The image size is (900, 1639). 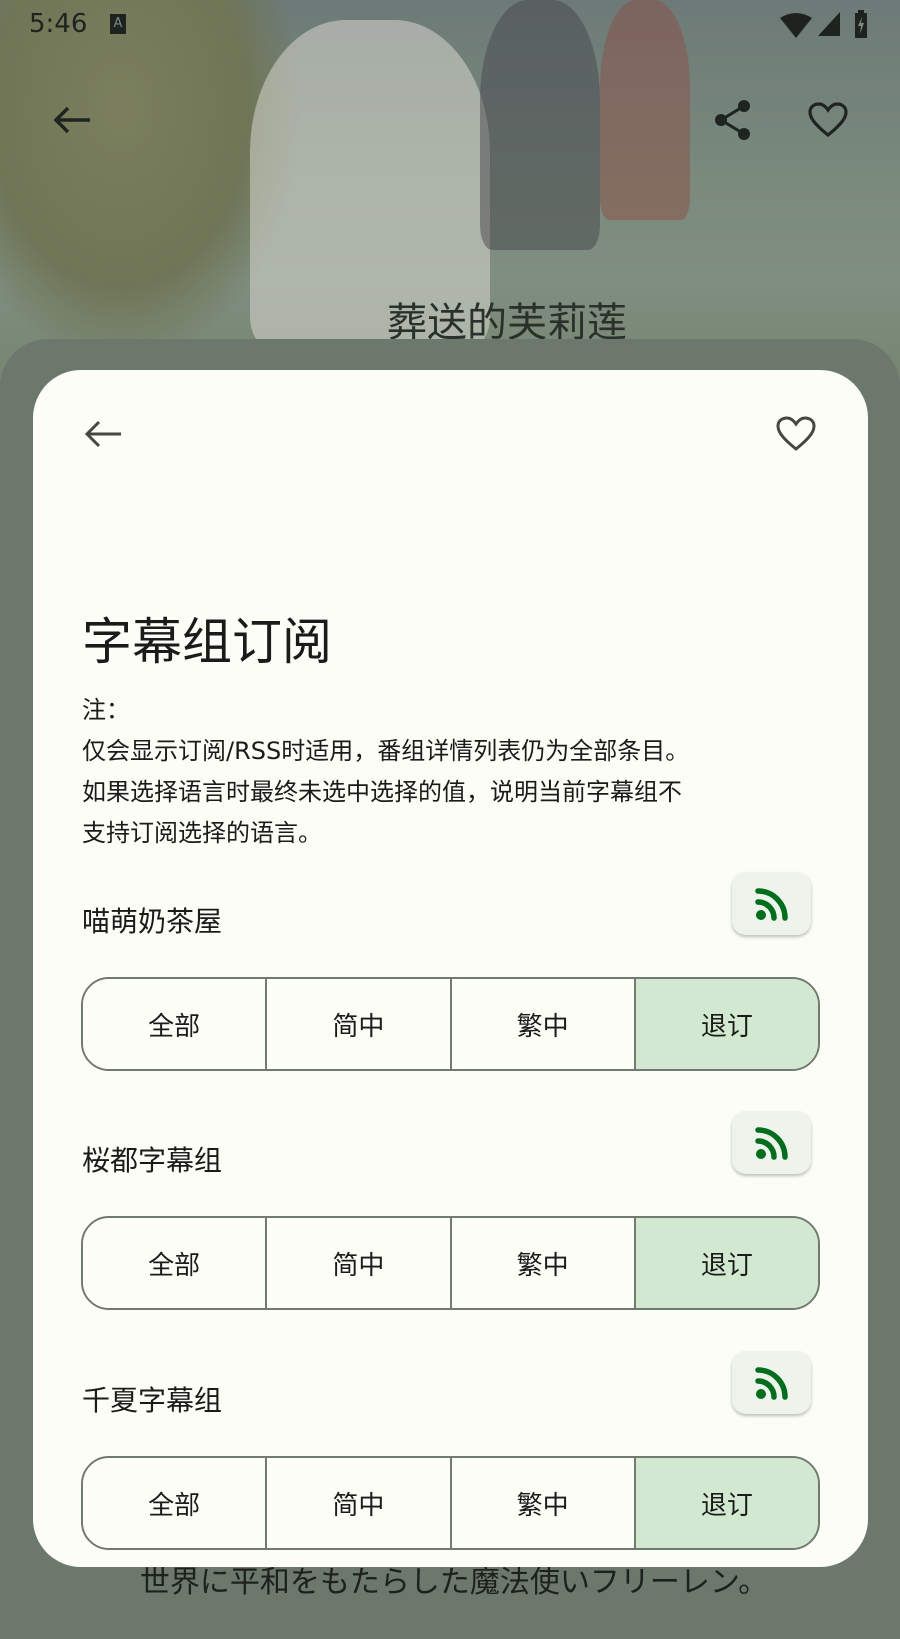 I want to click on note-line: 支持订阅选择的语言。, so click(x=202, y=833).